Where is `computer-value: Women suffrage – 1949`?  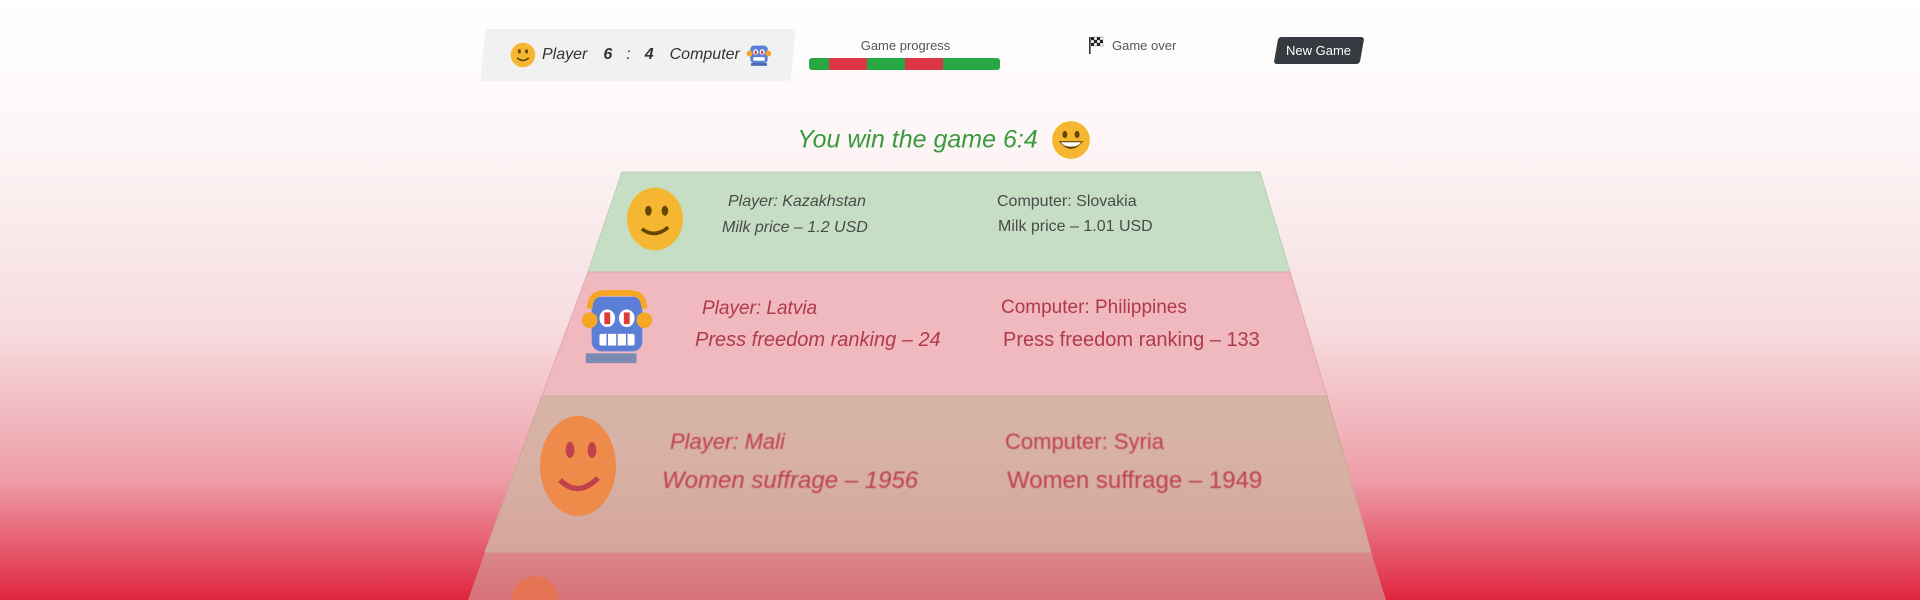 computer-value: Women suffrage – 1949 is located at coordinates (1135, 480).